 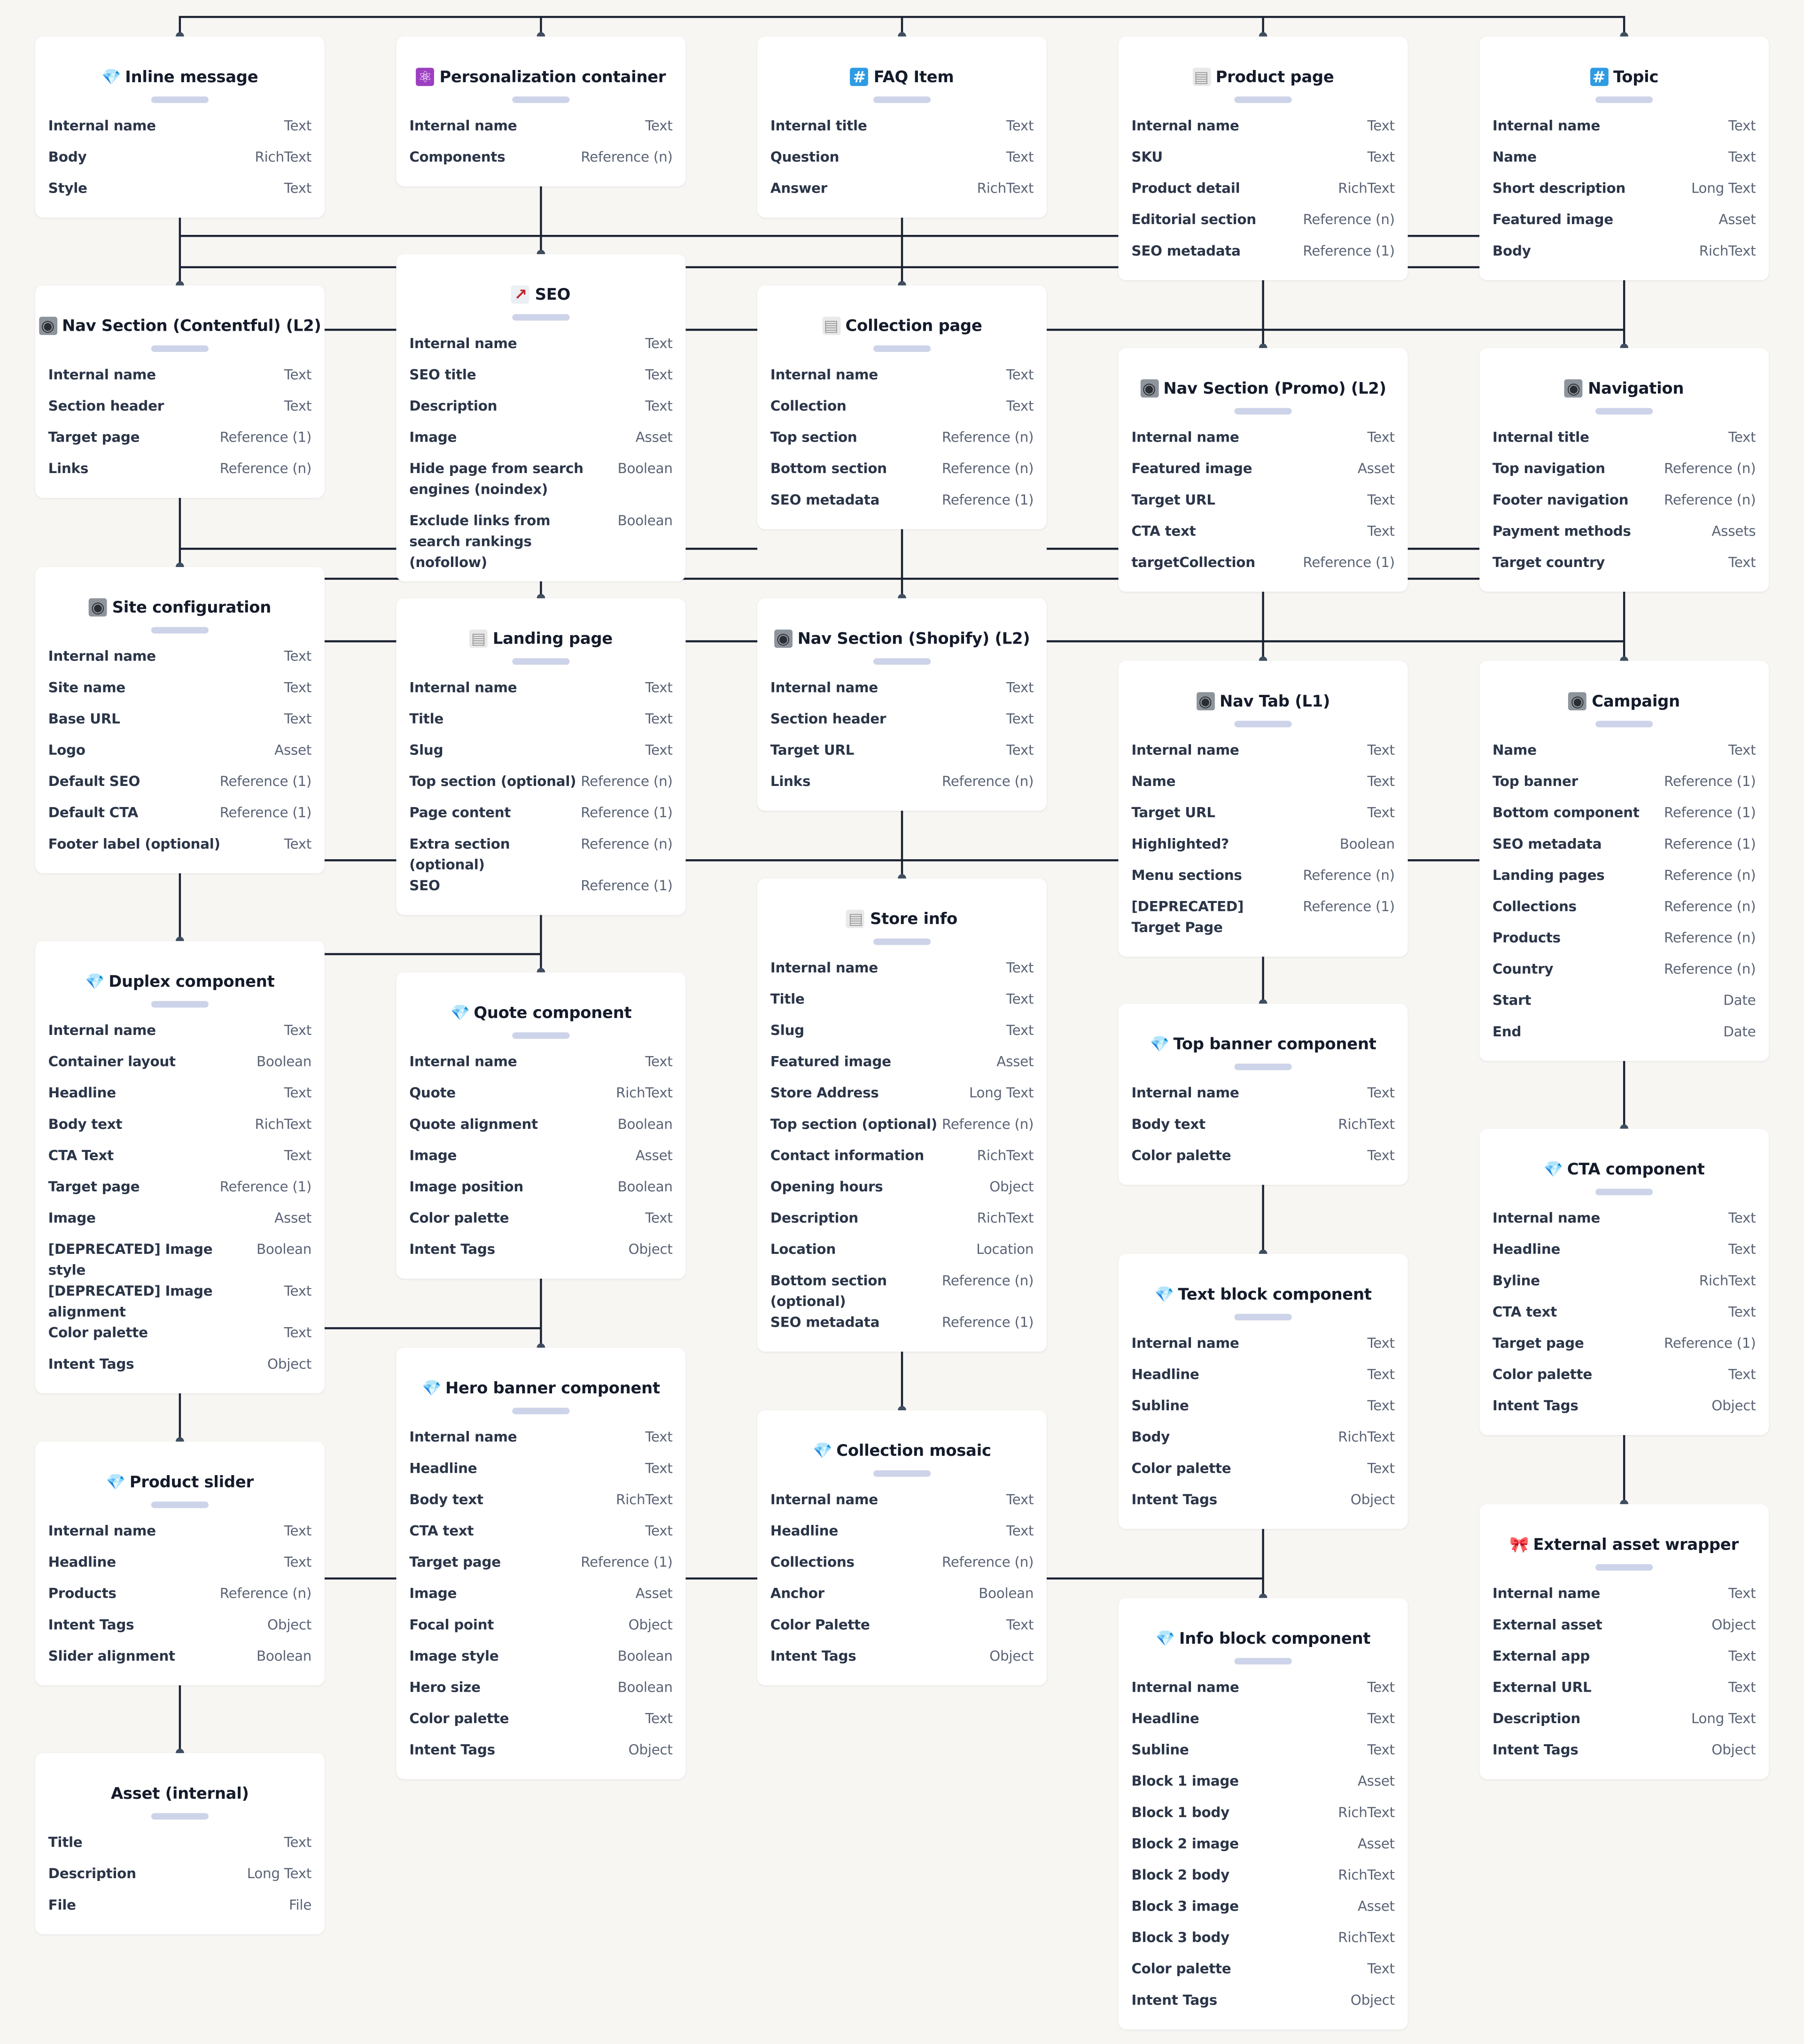 What do you see at coordinates (1624, 443) in the screenshot?
I see `field-row: Internal title Text` at bounding box center [1624, 443].